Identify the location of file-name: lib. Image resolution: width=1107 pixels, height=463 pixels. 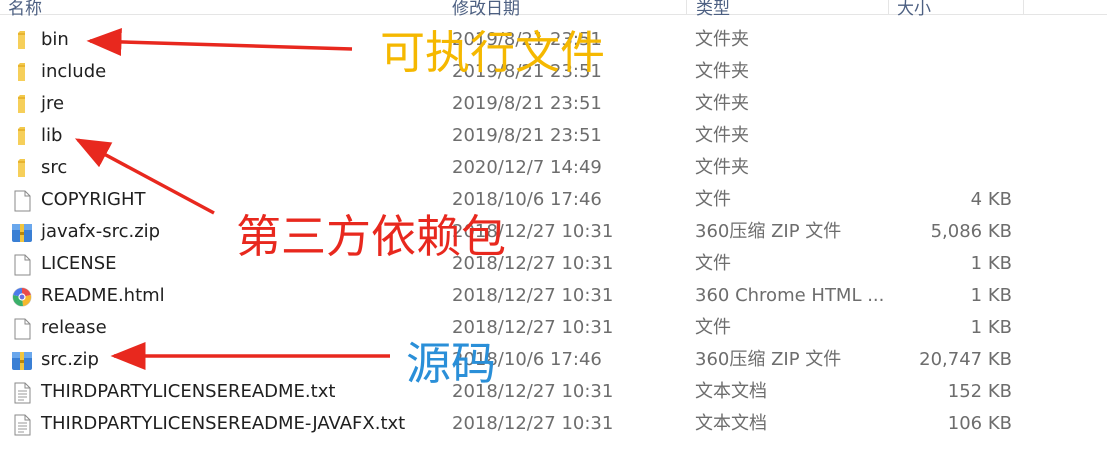
(52, 135).